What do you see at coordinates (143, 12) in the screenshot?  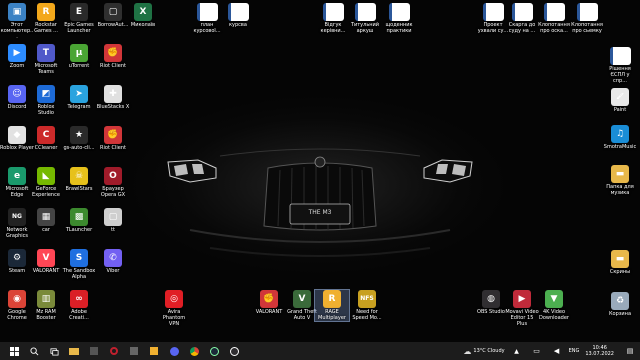 I see `excel-icon: X` at bounding box center [143, 12].